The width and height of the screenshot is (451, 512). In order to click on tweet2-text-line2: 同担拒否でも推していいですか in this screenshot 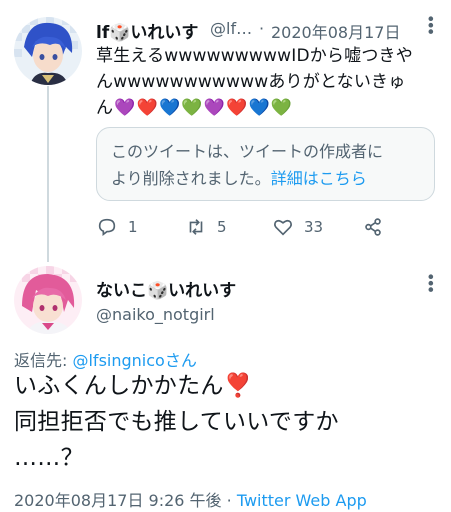, I will do `click(176, 422)`.